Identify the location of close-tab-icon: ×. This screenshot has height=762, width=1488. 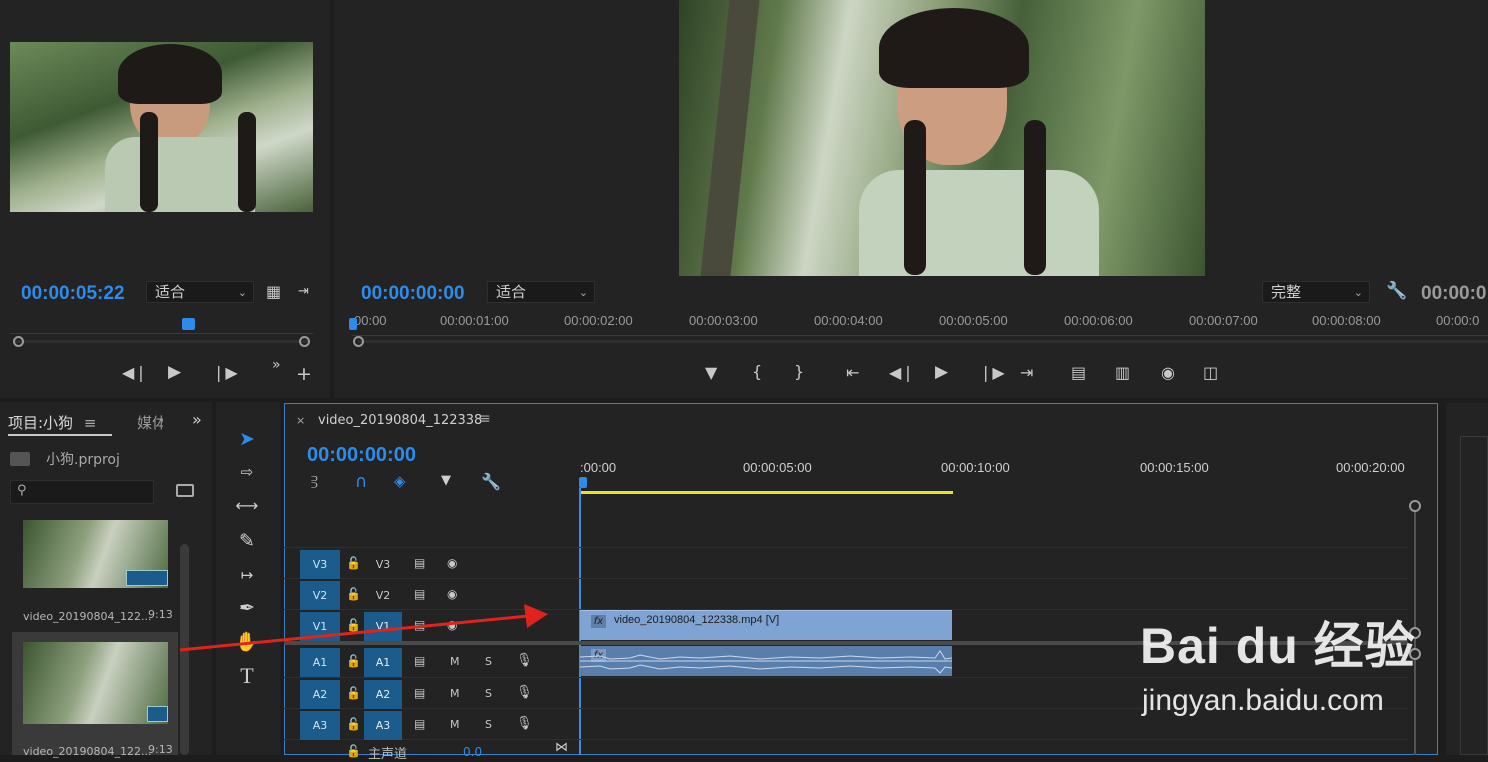
(300, 420).